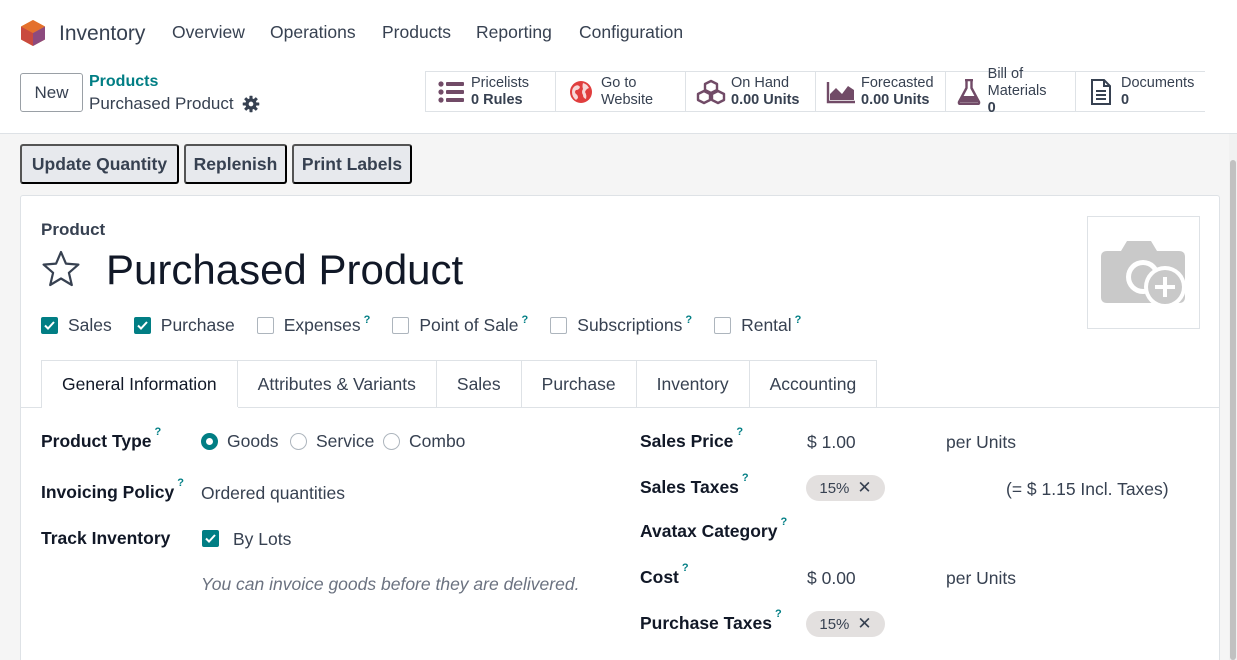 The image size is (1237, 660). I want to click on sales-option-label: Sales, so click(90, 324).